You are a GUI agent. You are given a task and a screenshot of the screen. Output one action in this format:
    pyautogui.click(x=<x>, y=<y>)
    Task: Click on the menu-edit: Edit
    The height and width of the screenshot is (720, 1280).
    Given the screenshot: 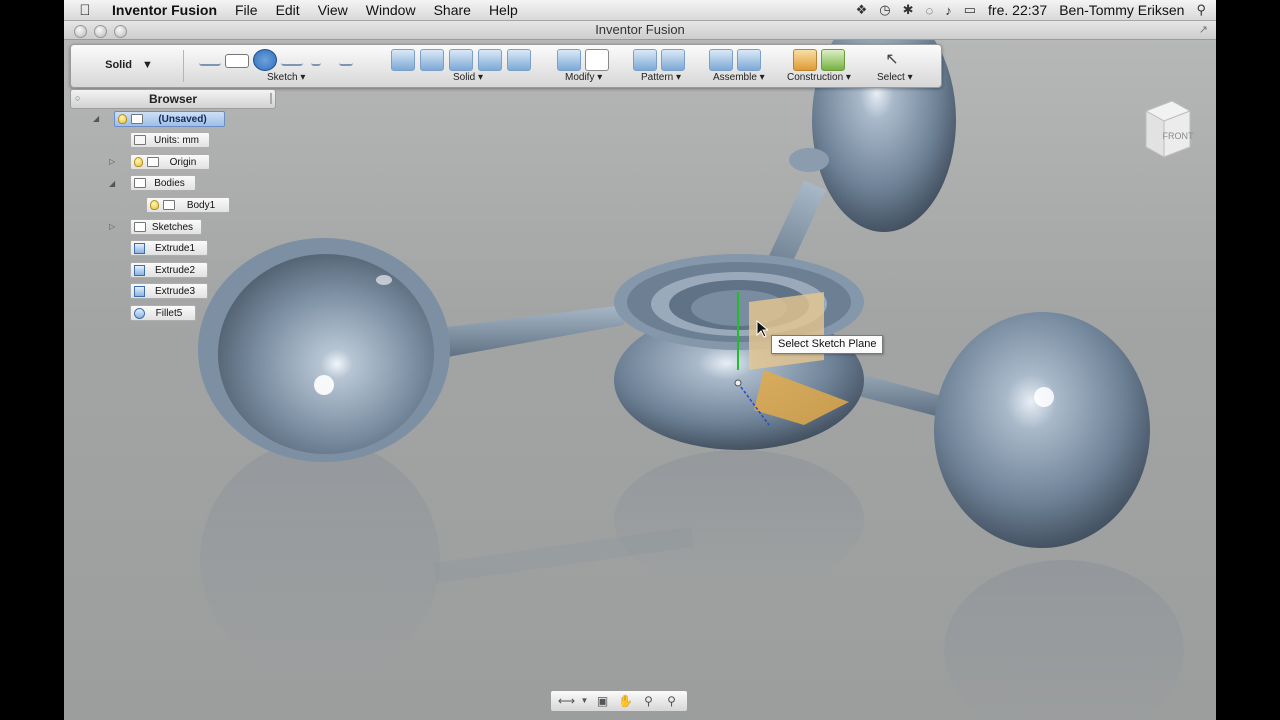 What is the action you would take?
    pyautogui.click(x=288, y=10)
    